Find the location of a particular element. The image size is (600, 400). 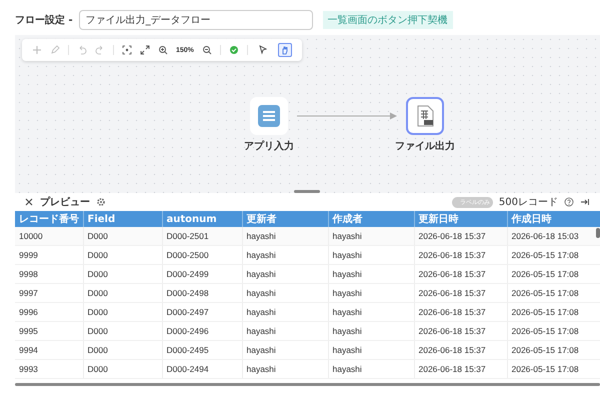

settings-icon is located at coordinates (101, 202).